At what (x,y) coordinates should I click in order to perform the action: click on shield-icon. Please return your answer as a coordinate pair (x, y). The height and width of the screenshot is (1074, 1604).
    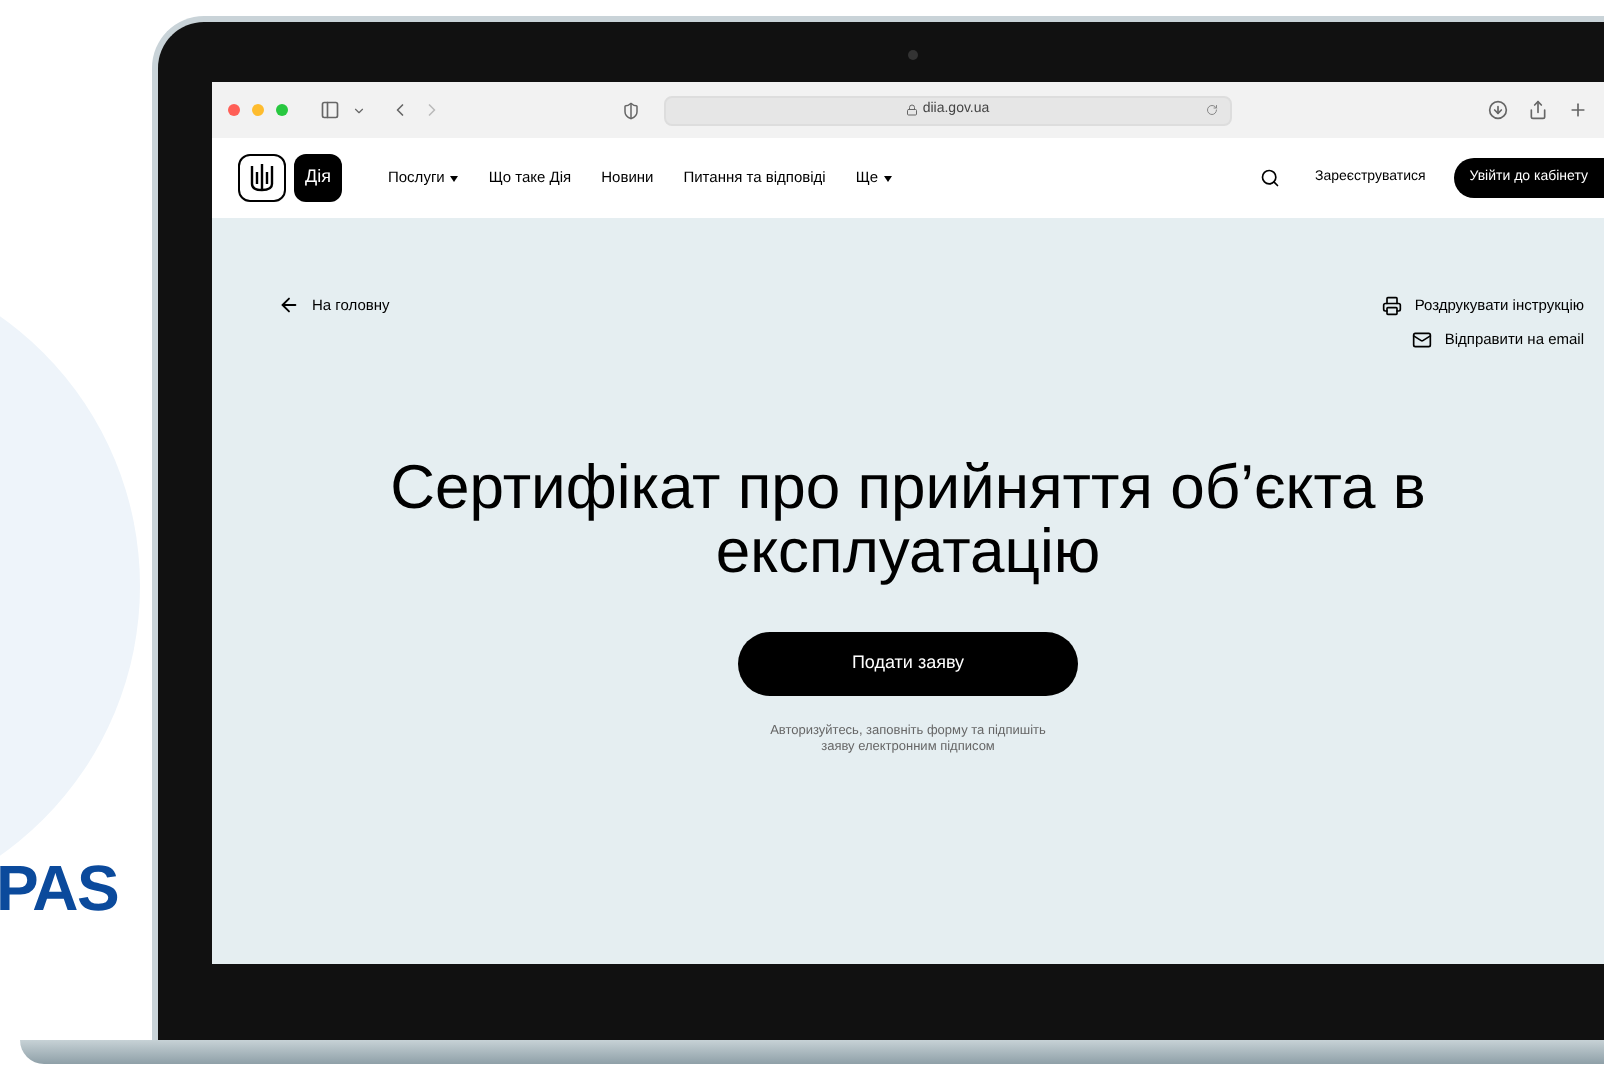
    Looking at the image, I should click on (631, 110).